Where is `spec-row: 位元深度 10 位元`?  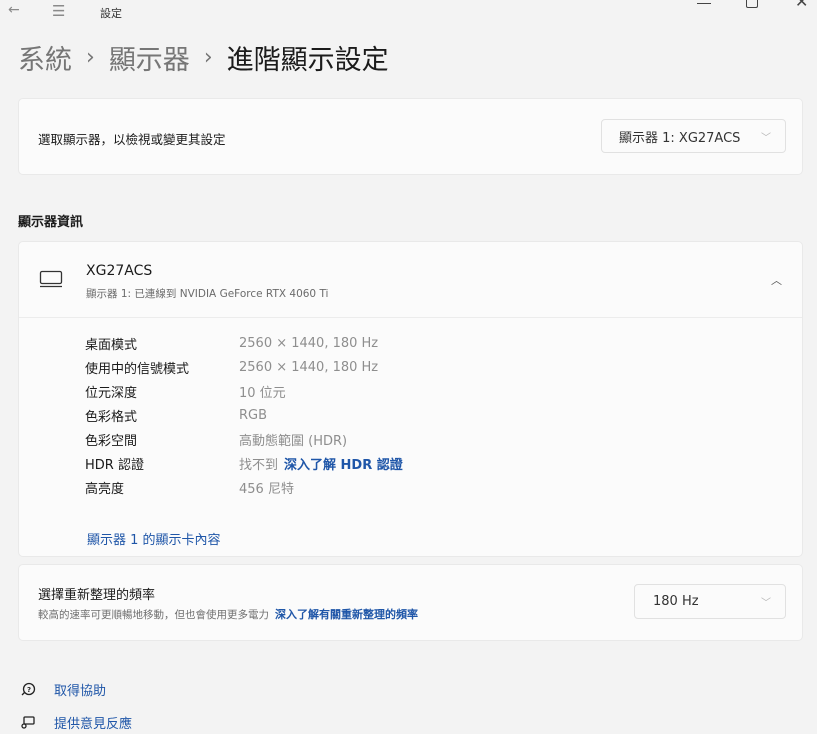 spec-row: 位元深度 10 位元 is located at coordinates (244, 391).